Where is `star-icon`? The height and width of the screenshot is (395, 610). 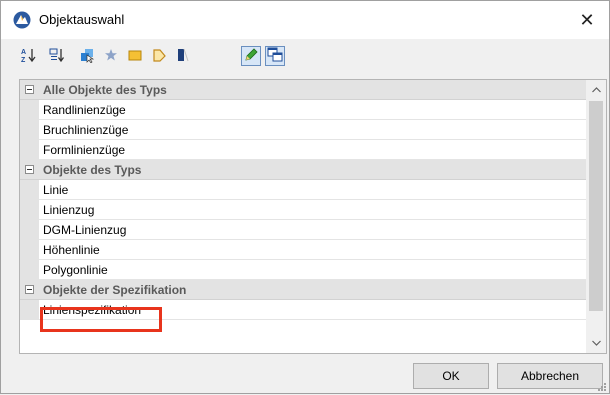
star-icon is located at coordinates (111, 56).